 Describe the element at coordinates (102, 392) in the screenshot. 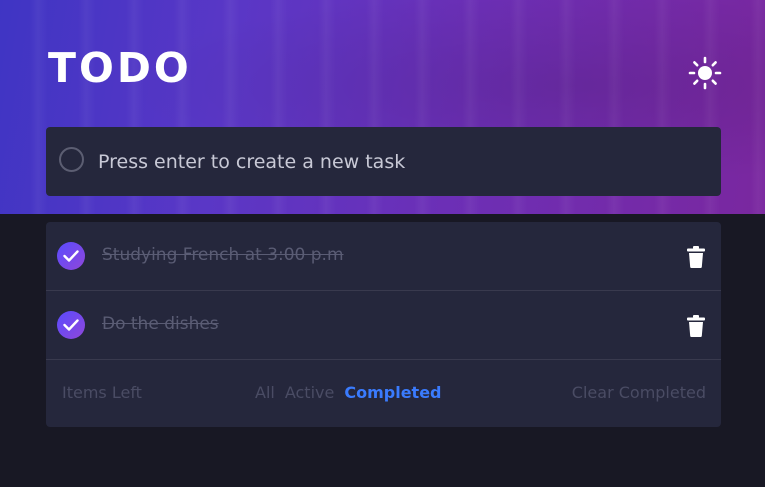

I see `items-left-counter: Items Left` at that location.